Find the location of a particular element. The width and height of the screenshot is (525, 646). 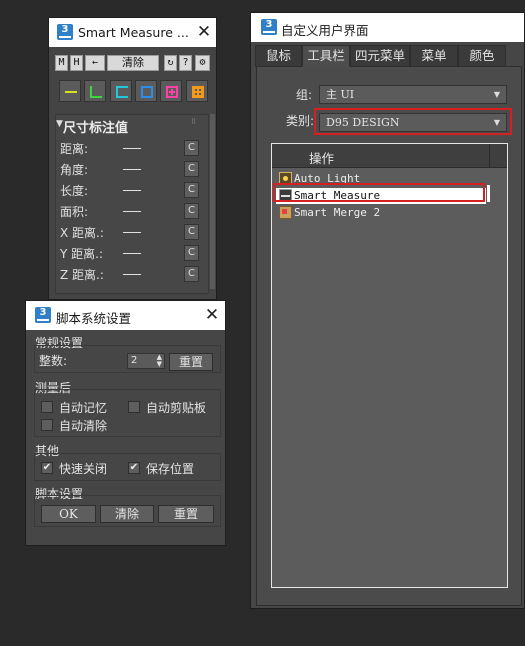

list-item-smart-merge-2: Smart Merge 2 is located at coordinates (388, 213).